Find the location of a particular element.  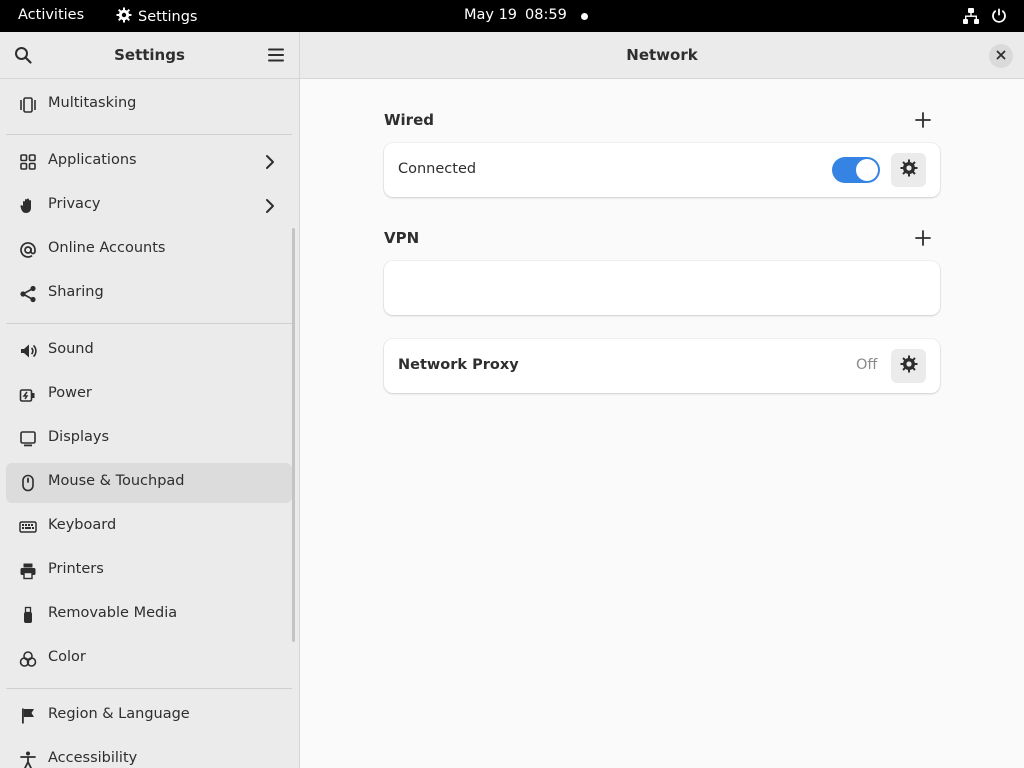

sidebar-item-online-accounts: Online Accounts is located at coordinates (149, 250).